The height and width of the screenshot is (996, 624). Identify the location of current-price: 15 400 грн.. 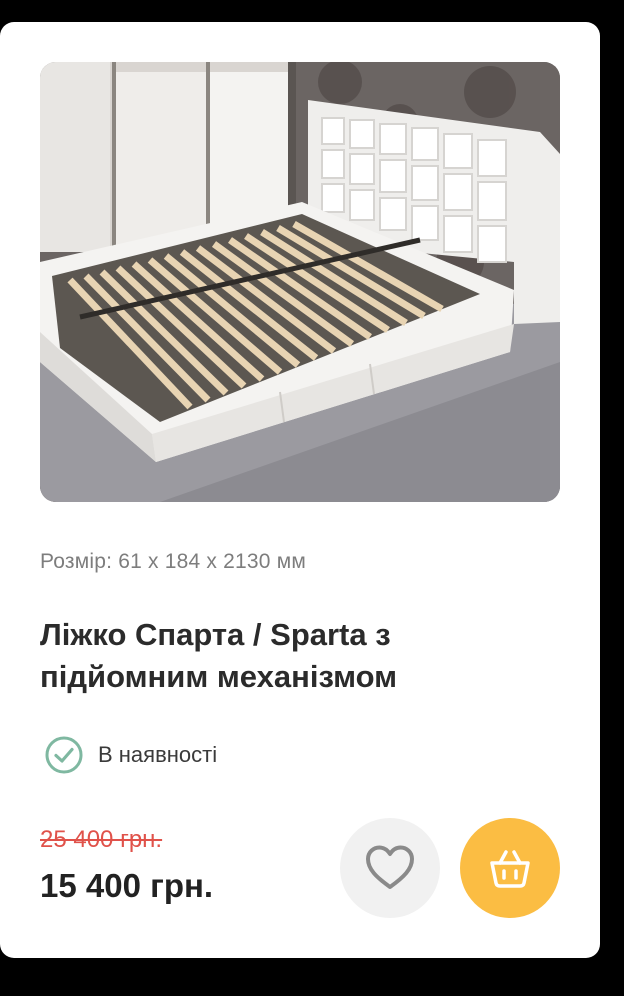
(127, 885).